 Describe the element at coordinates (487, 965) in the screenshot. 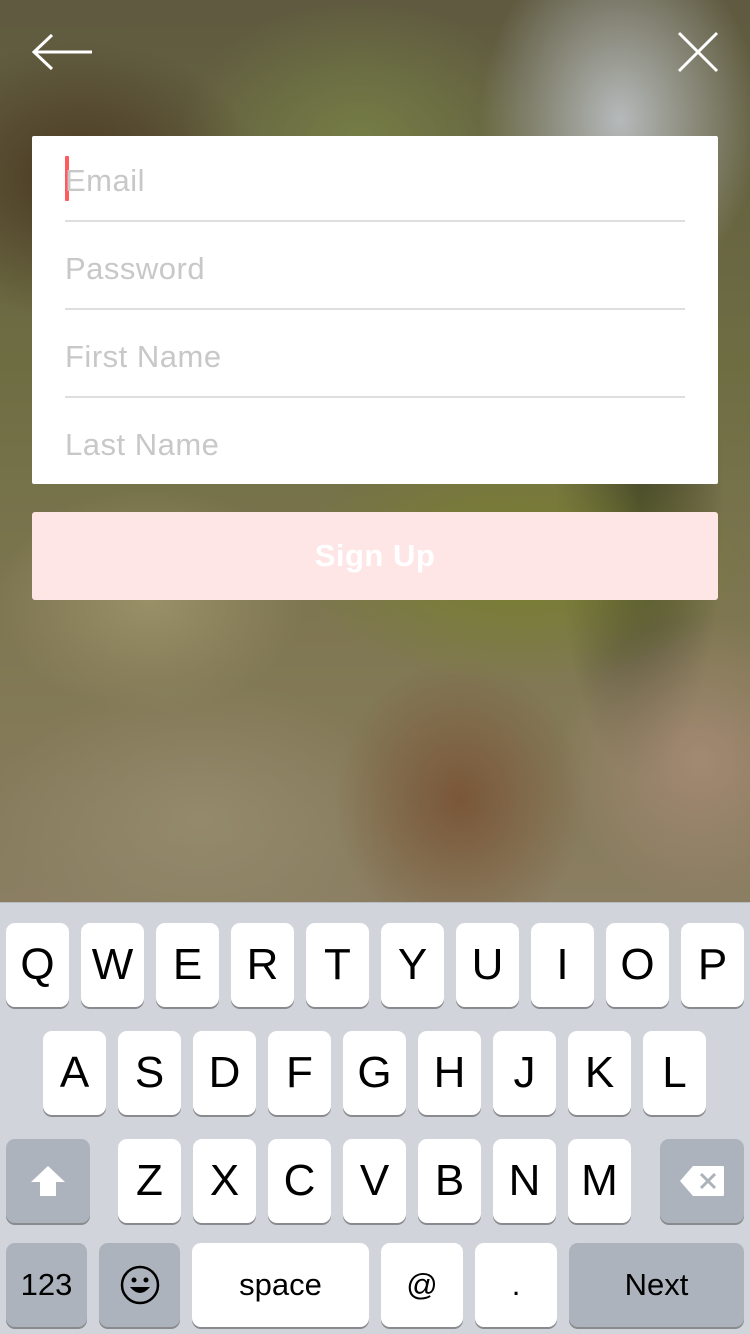

I see `key-u: U` at that location.